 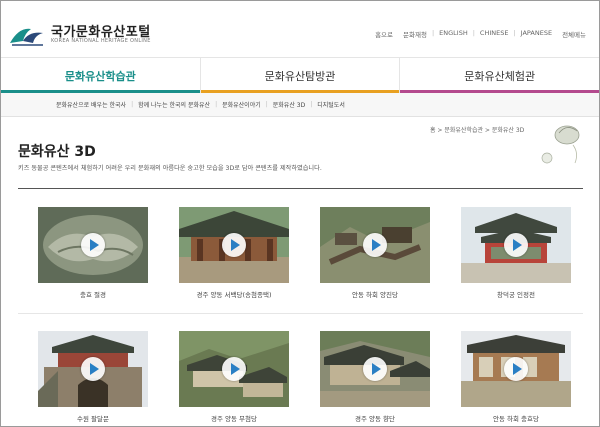 What do you see at coordinates (300, 313) in the screenshot?
I see `row-divider` at bounding box center [300, 313].